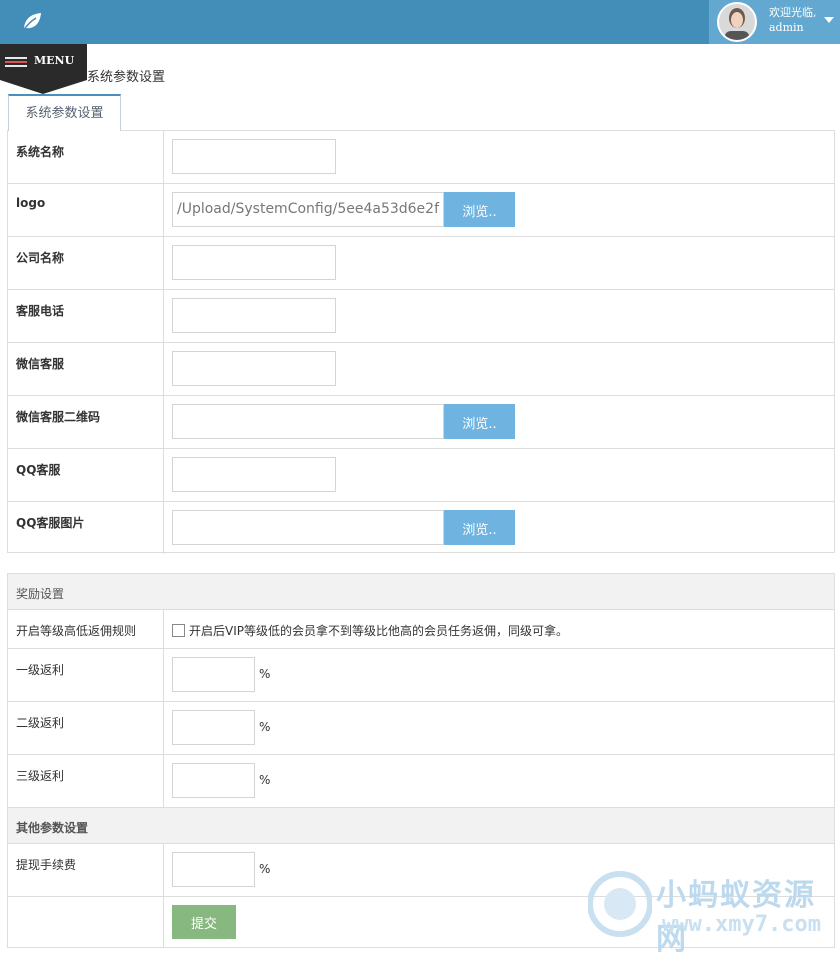  What do you see at coordinates (421, 263) in the screenshot?
I see `form-row-company-name: 公司名称` at bounding box center [421, 263].